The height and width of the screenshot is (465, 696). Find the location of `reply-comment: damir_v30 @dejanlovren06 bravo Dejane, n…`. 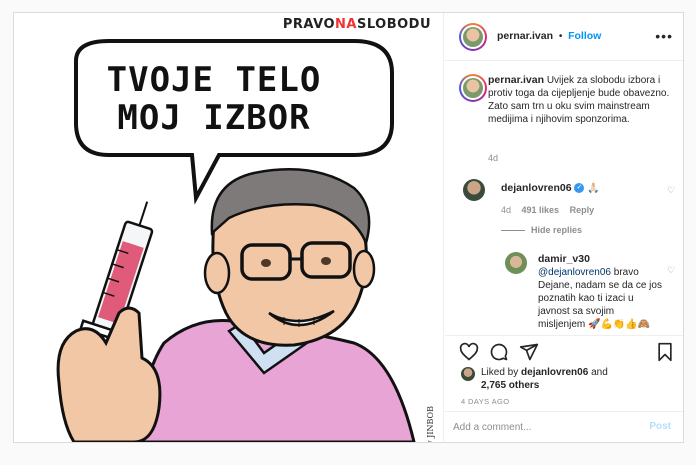

reply-comment: damir_v30 @dejanlovren06 bravo Dejane, n… is located at coordinates (601, 292).